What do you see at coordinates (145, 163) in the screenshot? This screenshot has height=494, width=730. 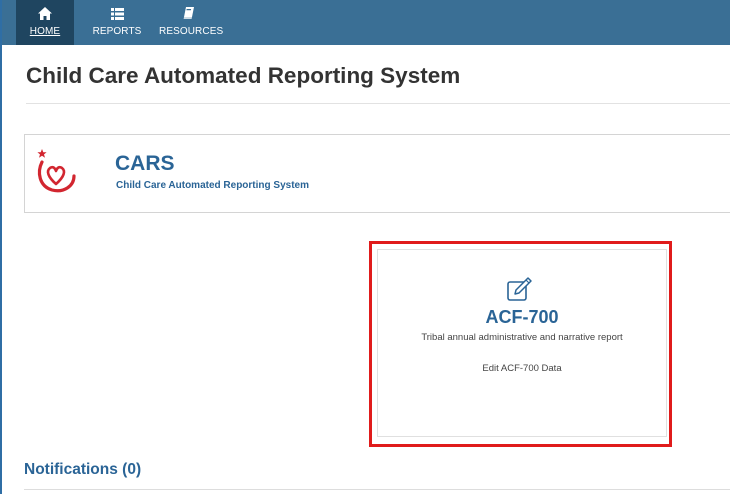 I see `brand-name: CARS` at bounding box center [145, 163].